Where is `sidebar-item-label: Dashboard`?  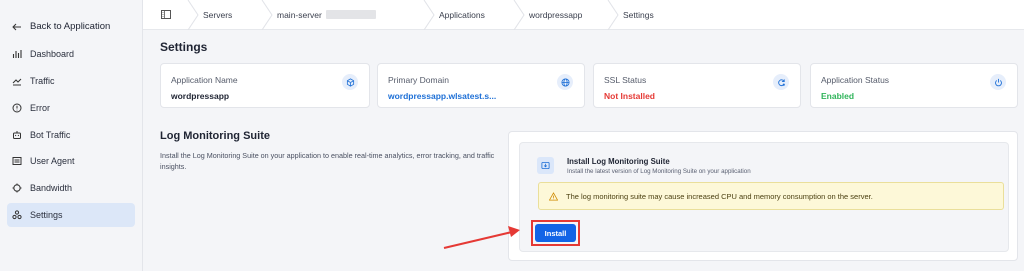 sidebar-item-label: Dashboard is located at coordinates (52, 54).